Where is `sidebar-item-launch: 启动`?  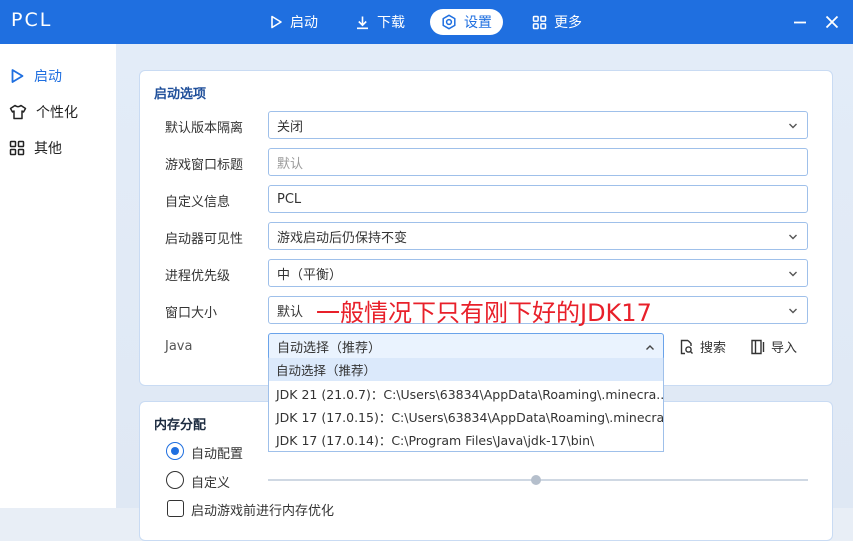 sidebar-item-launch: 启动 is located at coordinates (58, 76).